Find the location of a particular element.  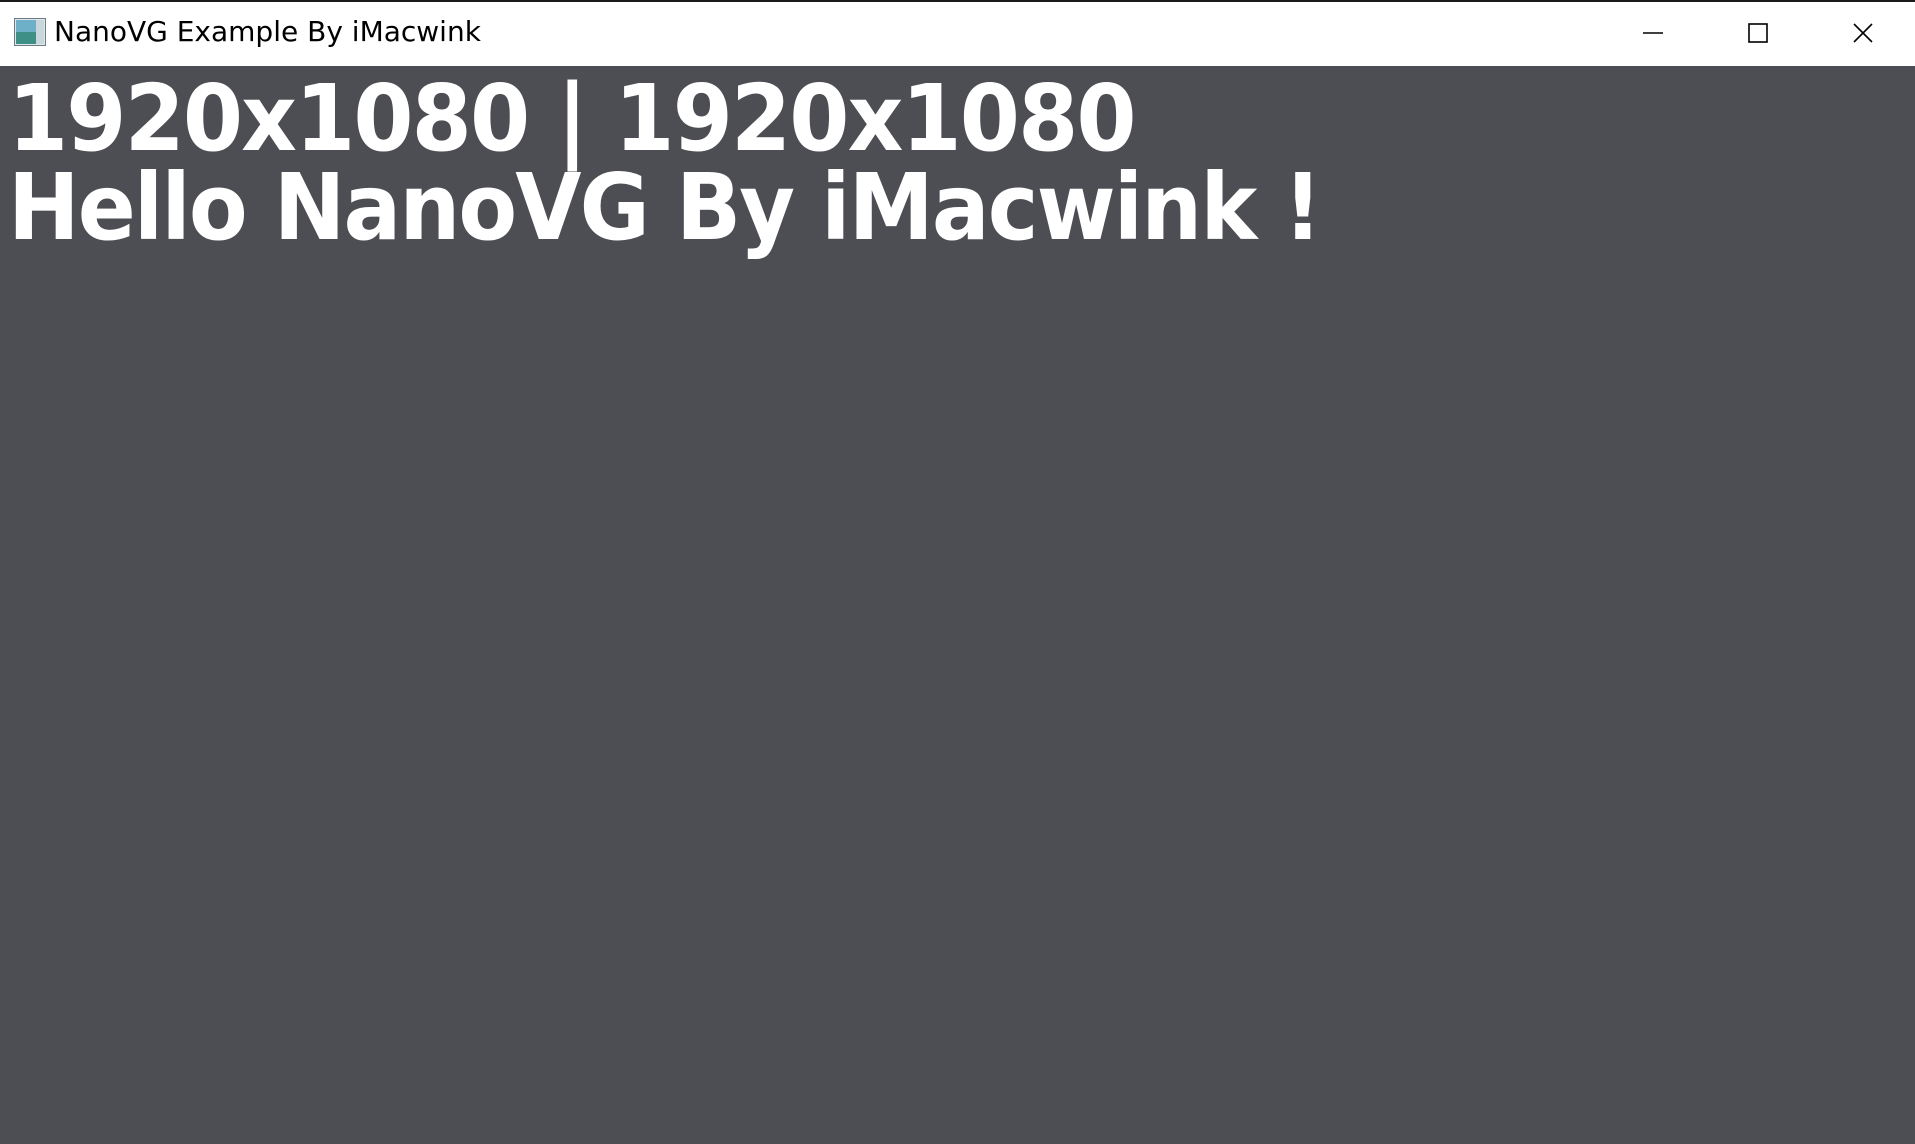

close-icon is located at coordinates (1863, 33).